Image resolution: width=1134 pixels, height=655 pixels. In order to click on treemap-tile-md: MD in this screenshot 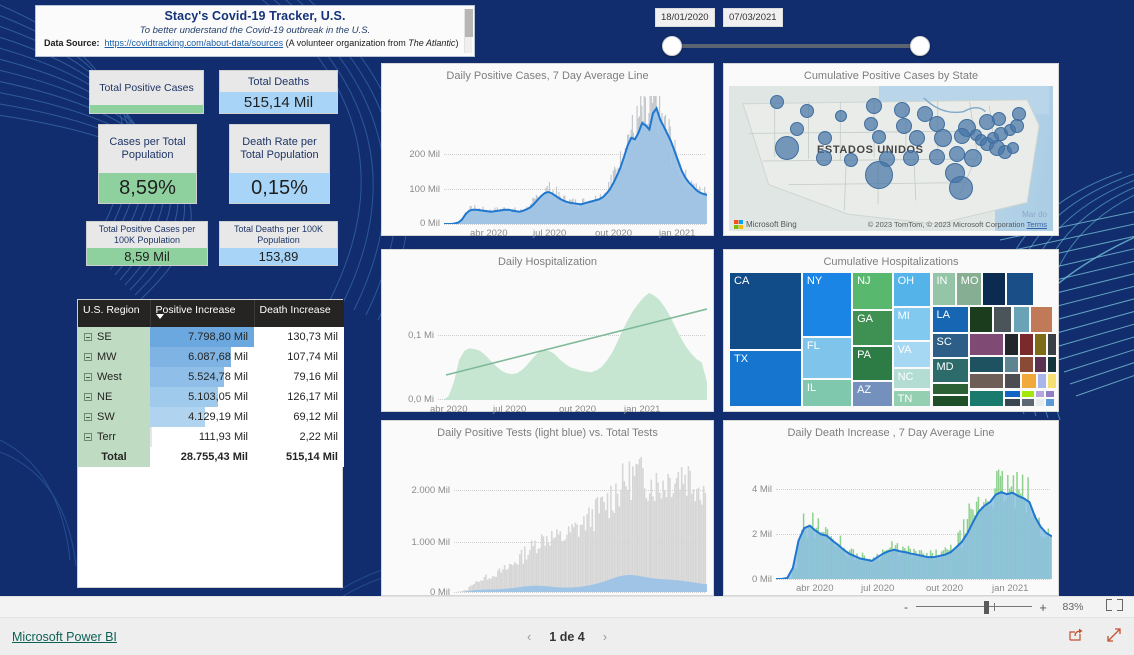, I will do `click(950, 370)`.